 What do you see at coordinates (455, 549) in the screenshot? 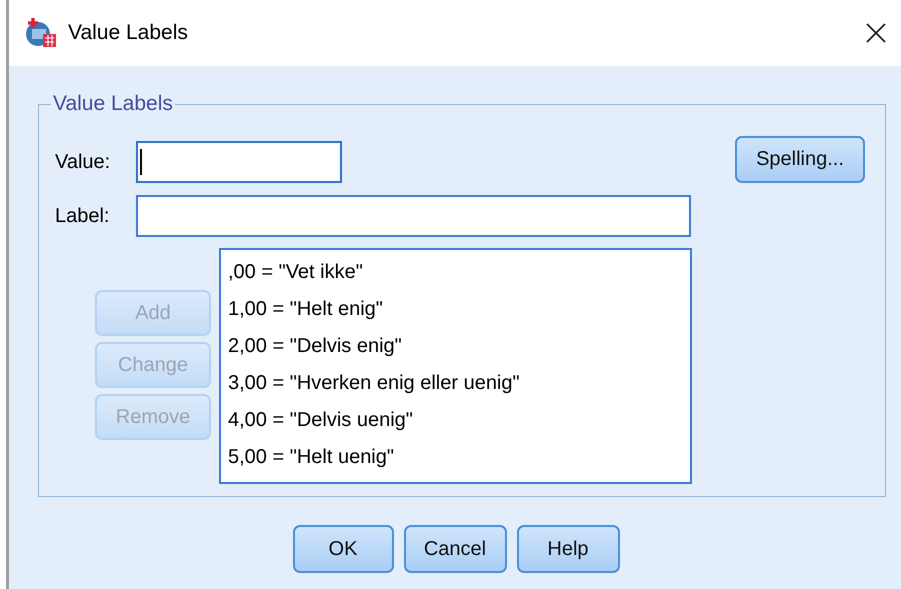
I see `dialog-button: Cancel` at bounding box center [455, 549].